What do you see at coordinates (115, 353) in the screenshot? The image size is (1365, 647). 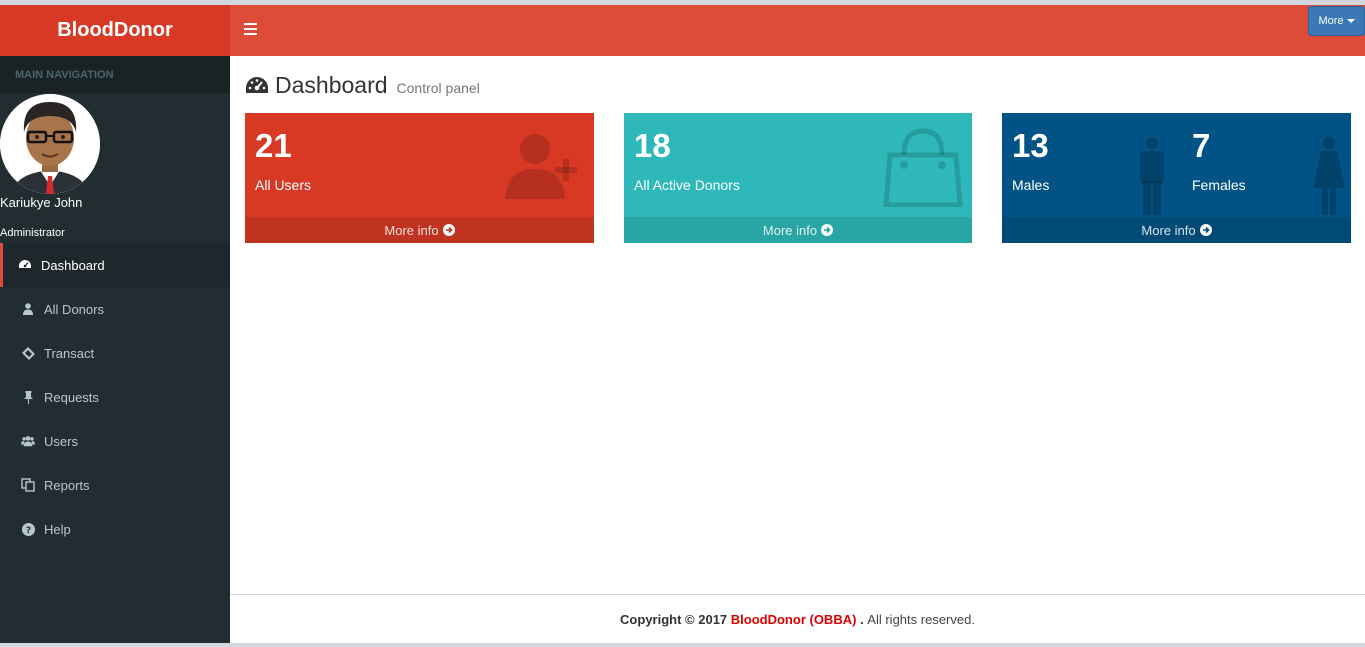 I see `sidebar-item-transact: Transact` at bounding box center [115, 353].